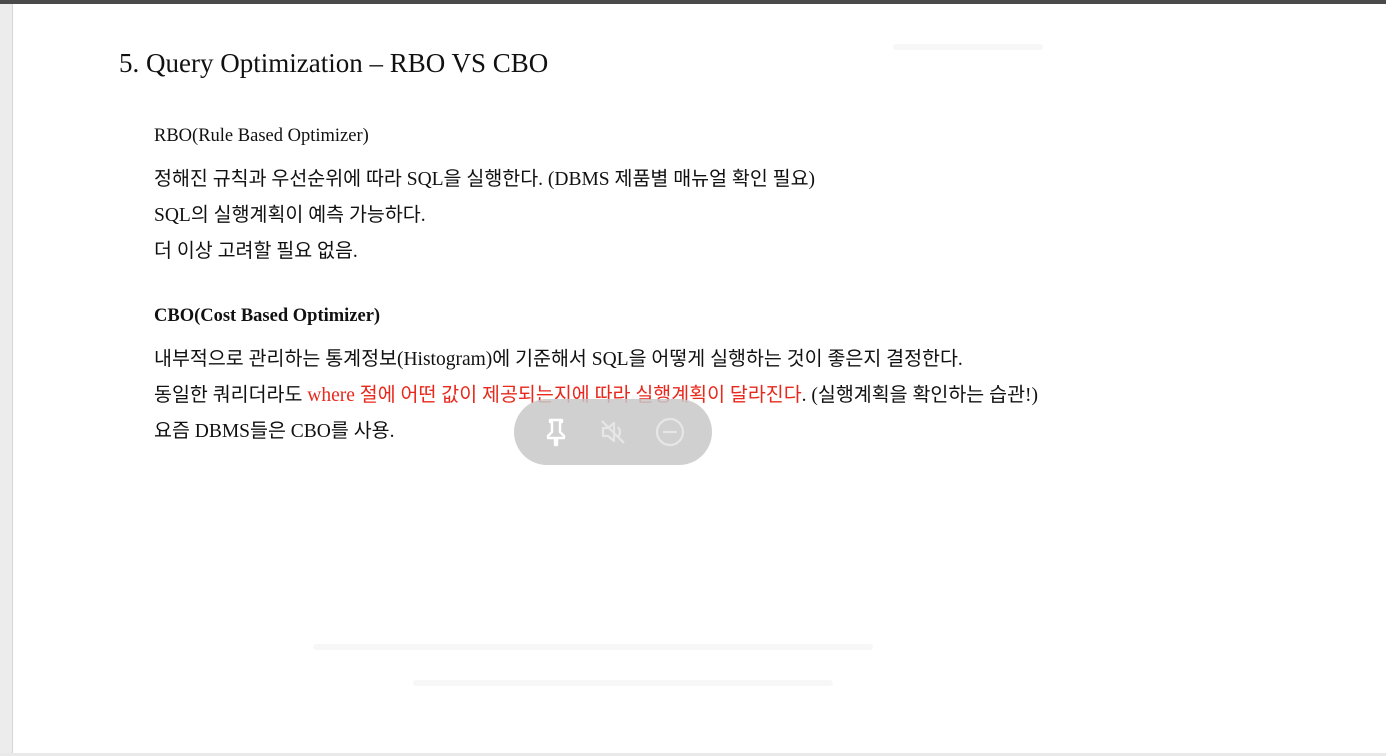 The width and height of the screenshot is (1386, 756). What do you see at coordinates (6, 380) in the screenshot?
I see `left-panel-edge` at bounding box center [6, 380].